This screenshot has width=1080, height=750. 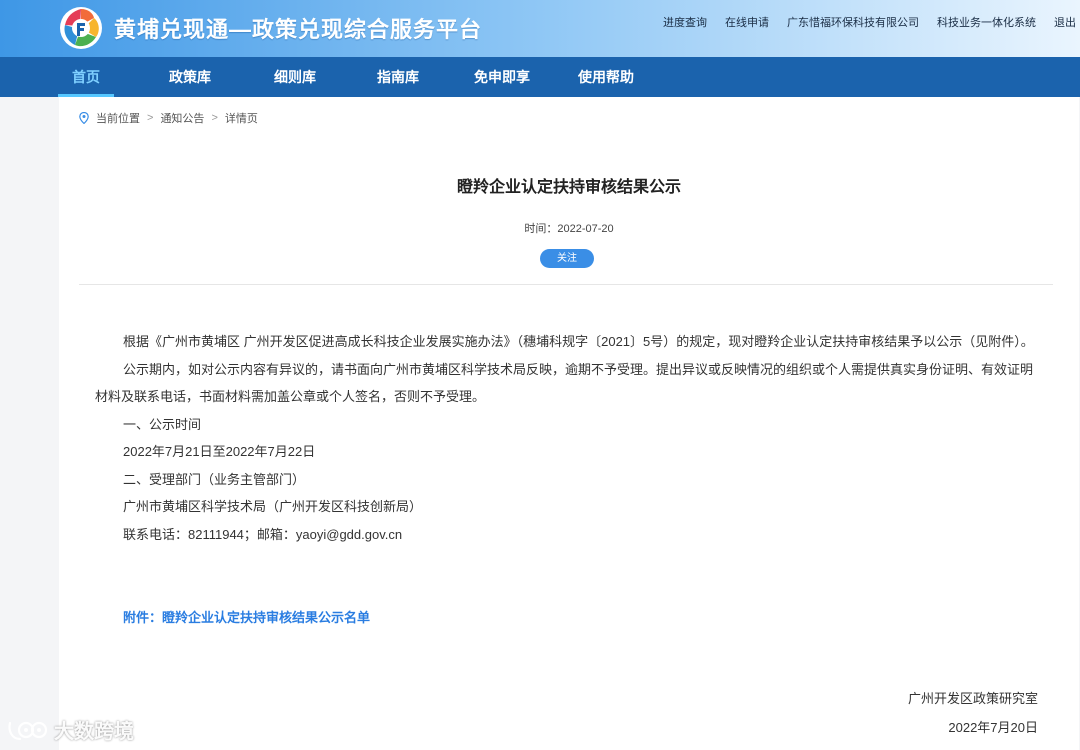 I want to click on nav-home: 首页, so click(x=86, y=77).